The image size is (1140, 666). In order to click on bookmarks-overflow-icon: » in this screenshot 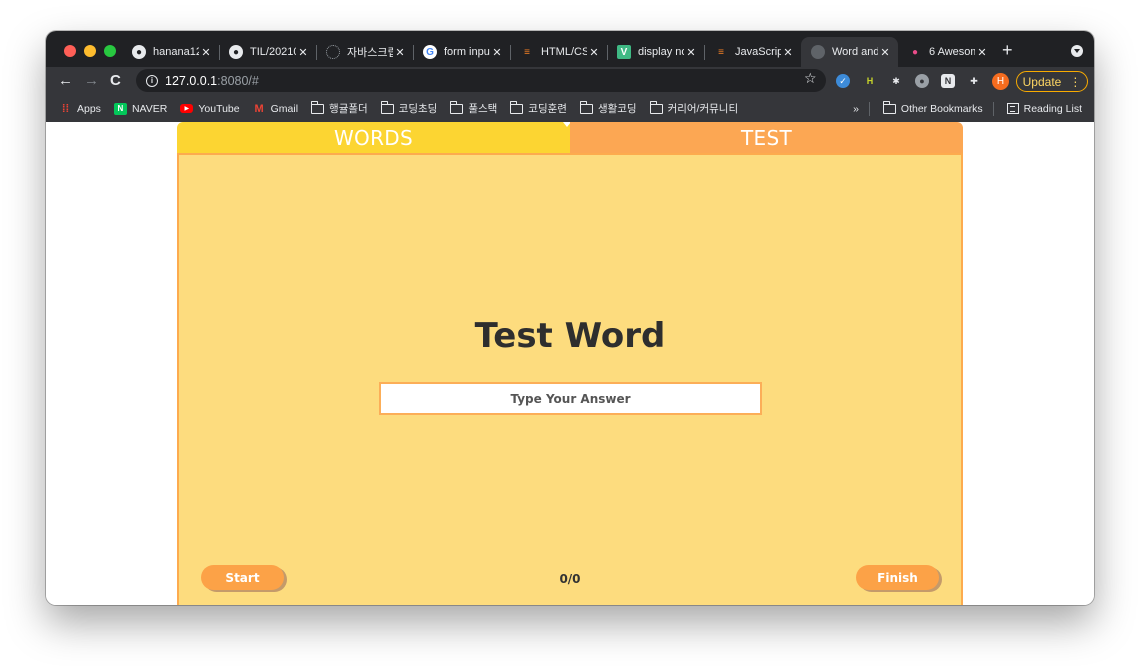, I will do `click(856, 109)`.